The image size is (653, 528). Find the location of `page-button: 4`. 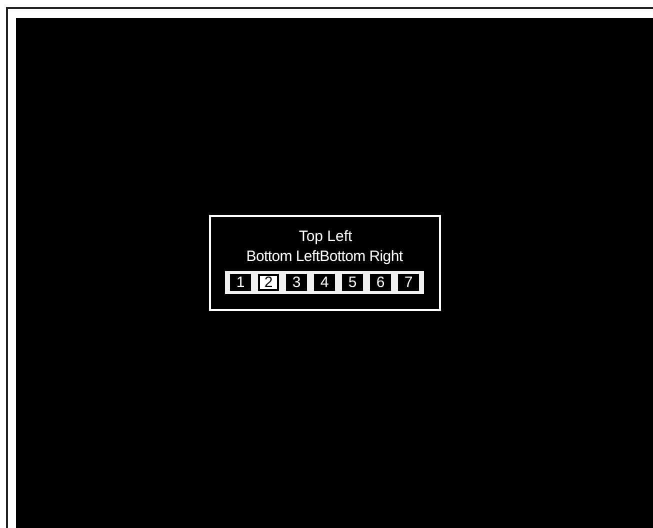

page-button: 4 is located at coordinates (324, 282).